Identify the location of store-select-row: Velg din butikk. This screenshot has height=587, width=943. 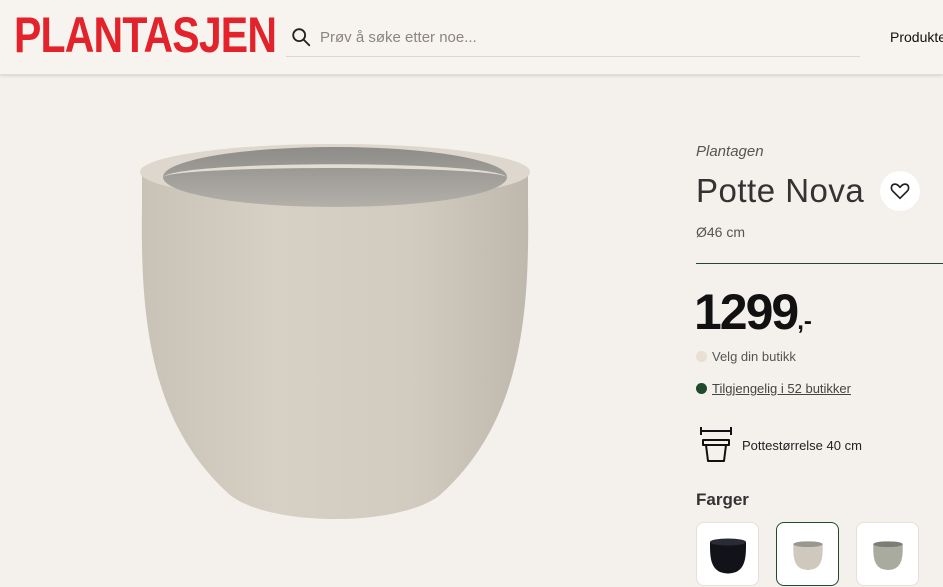
(746, 356).